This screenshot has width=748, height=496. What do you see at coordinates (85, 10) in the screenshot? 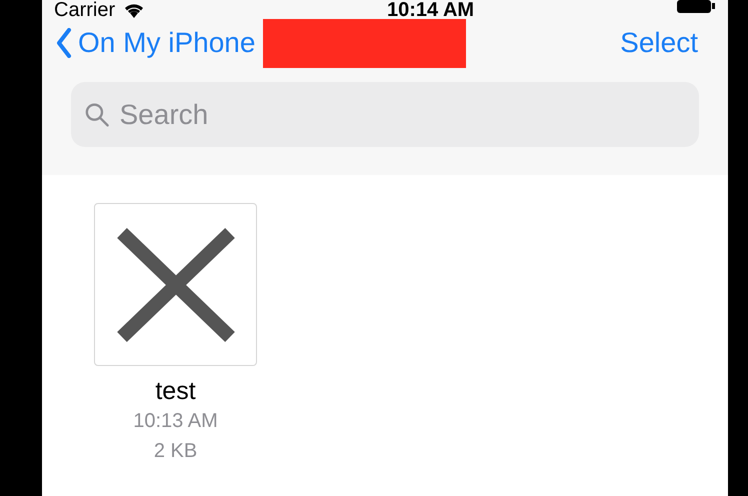
I see `carrier-label: Carrier` at bounding box center [85, 10].